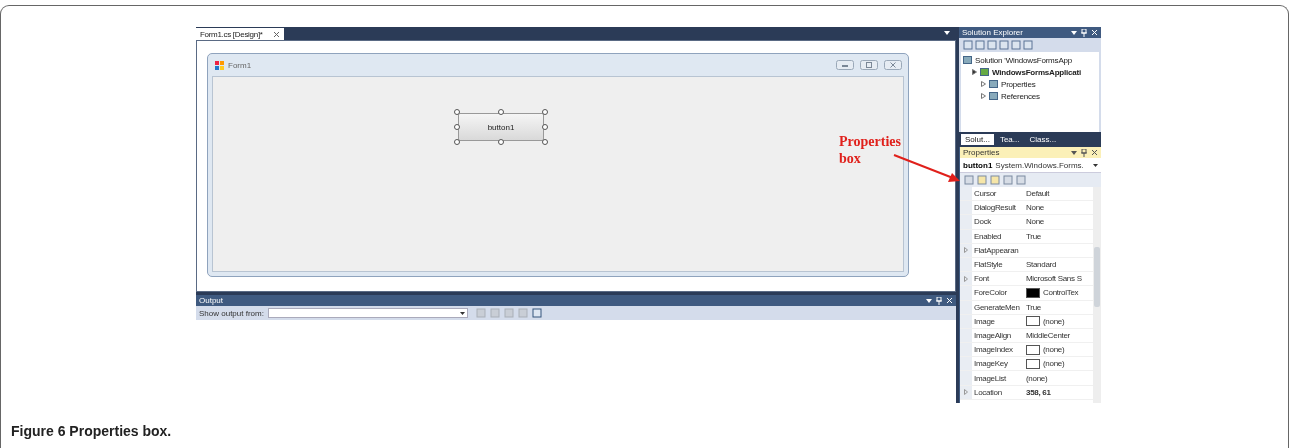 This screenshot has height=448, width=1289. I want to click on panel-title: Properties, so click(981, 152).